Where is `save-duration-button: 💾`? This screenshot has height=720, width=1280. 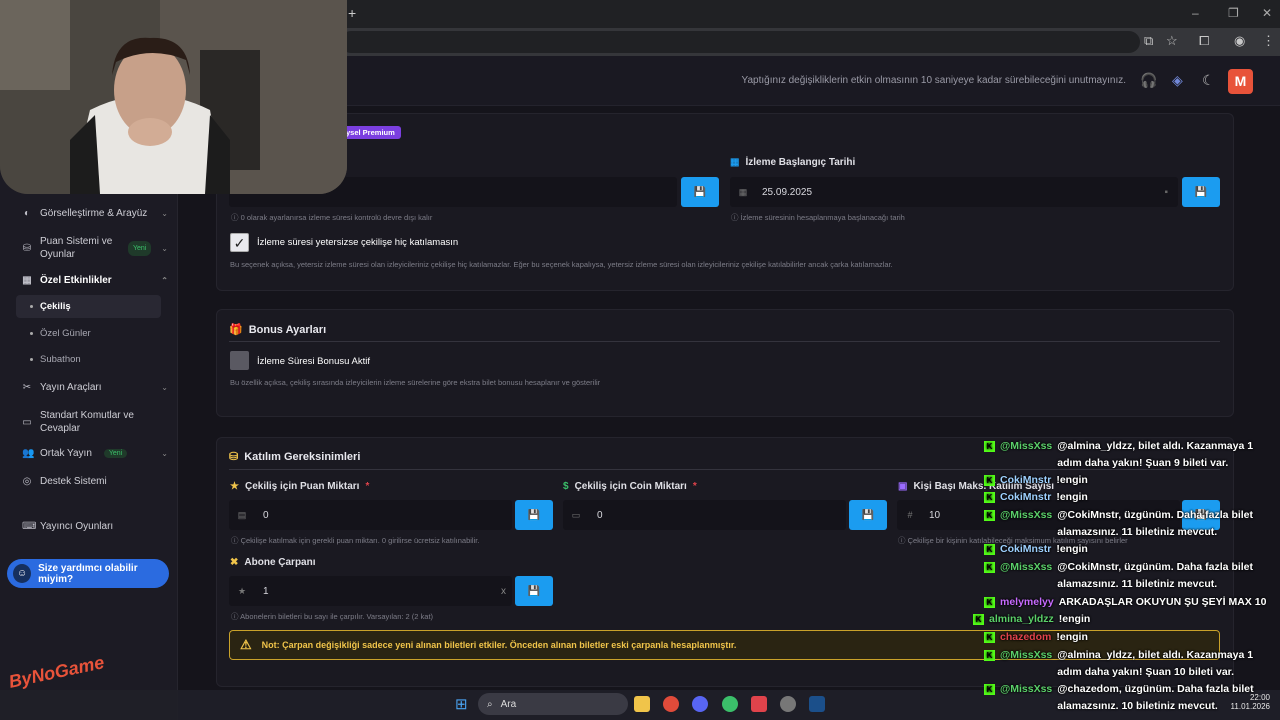
save-duration-button: 💾 is located at coordinates (700, 192).